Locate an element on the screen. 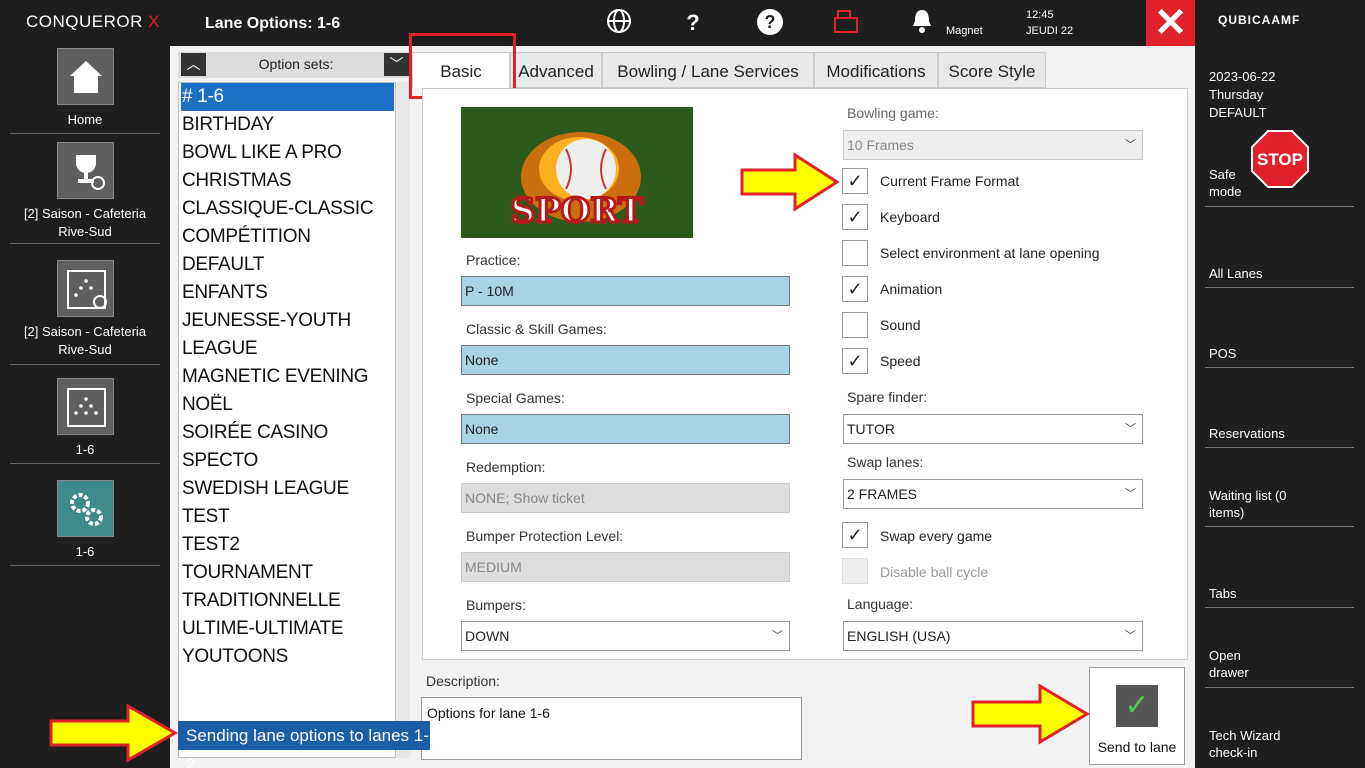  nav-season-1-label: [2] Saison - Cafeteria Rive-Sud is located at coordinates (85, 223).